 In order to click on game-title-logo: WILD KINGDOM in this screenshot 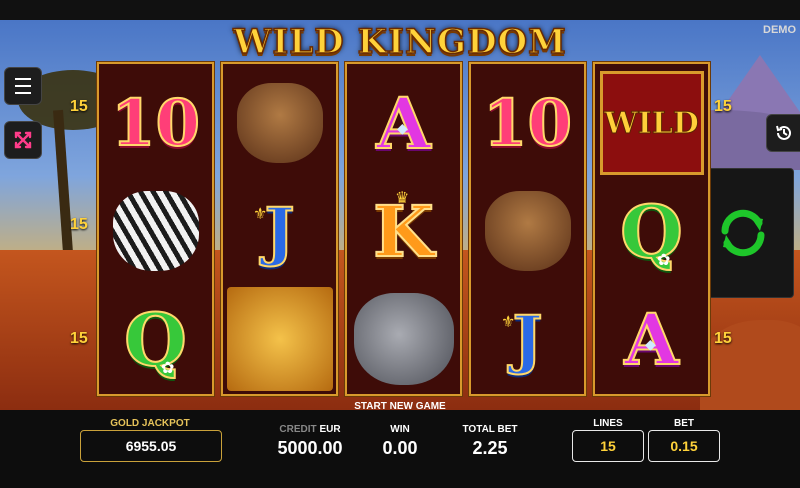, I will do `click(399, 42)`.